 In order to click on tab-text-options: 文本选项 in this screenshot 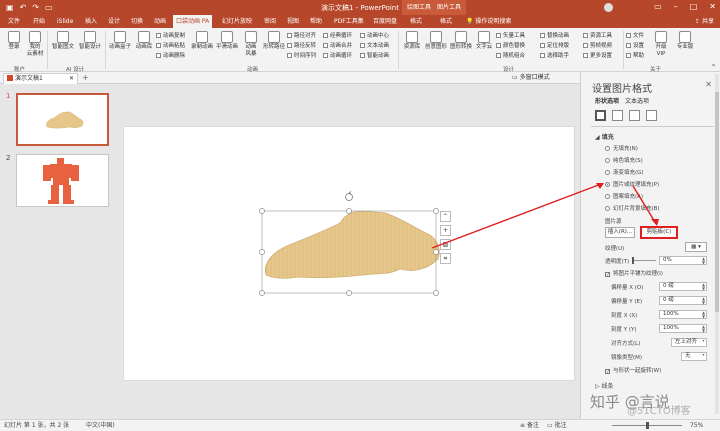, I will do `click(637, 100)`.